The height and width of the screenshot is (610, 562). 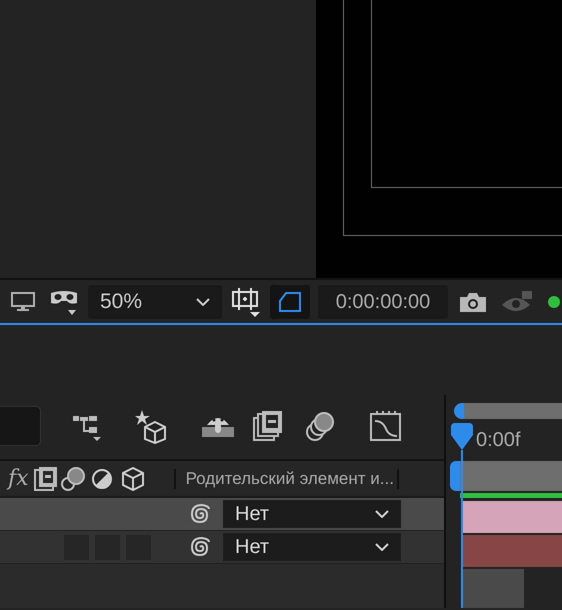 What do you see at coordinates (246, 302) in the screenshot?
I see `region-of-interest-icon` at bounding box center [246, 302].